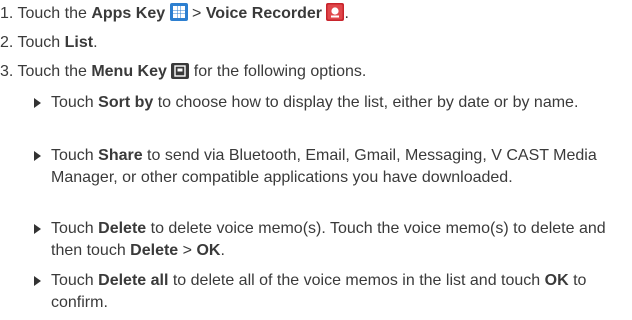 The height and width of the screenshot is (320, 632). I want to click on step-2: 2. Touch List., so click(49, 43).